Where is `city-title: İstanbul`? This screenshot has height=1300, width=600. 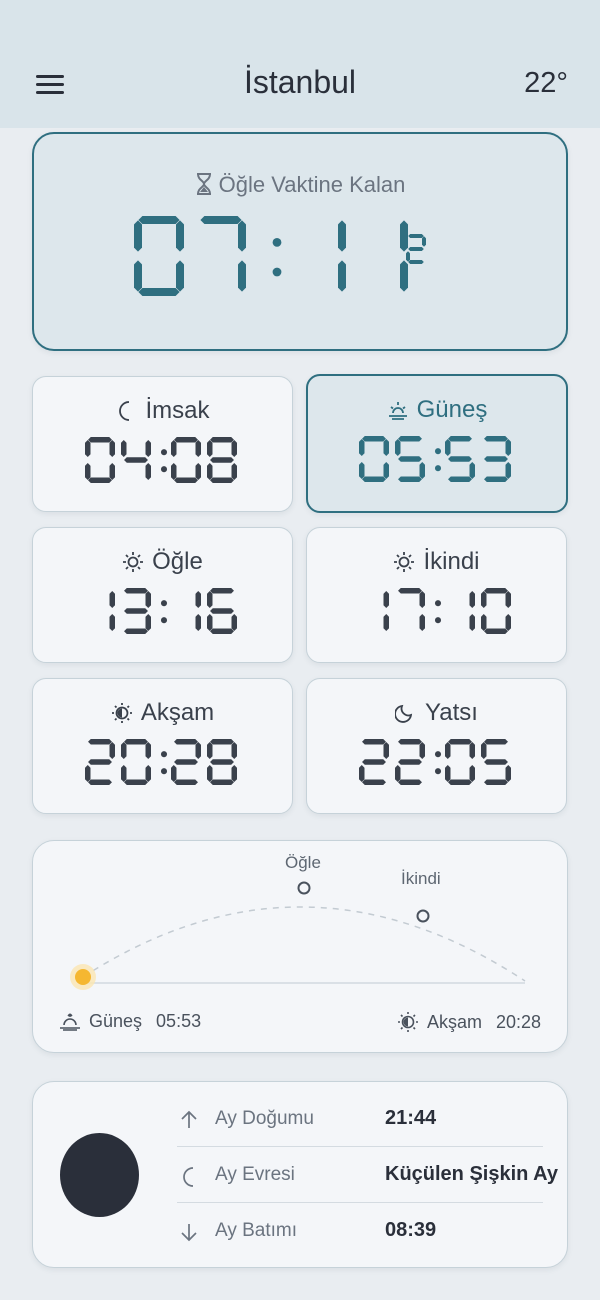
city-title: İstanbul is located at coordinates (300, 82).